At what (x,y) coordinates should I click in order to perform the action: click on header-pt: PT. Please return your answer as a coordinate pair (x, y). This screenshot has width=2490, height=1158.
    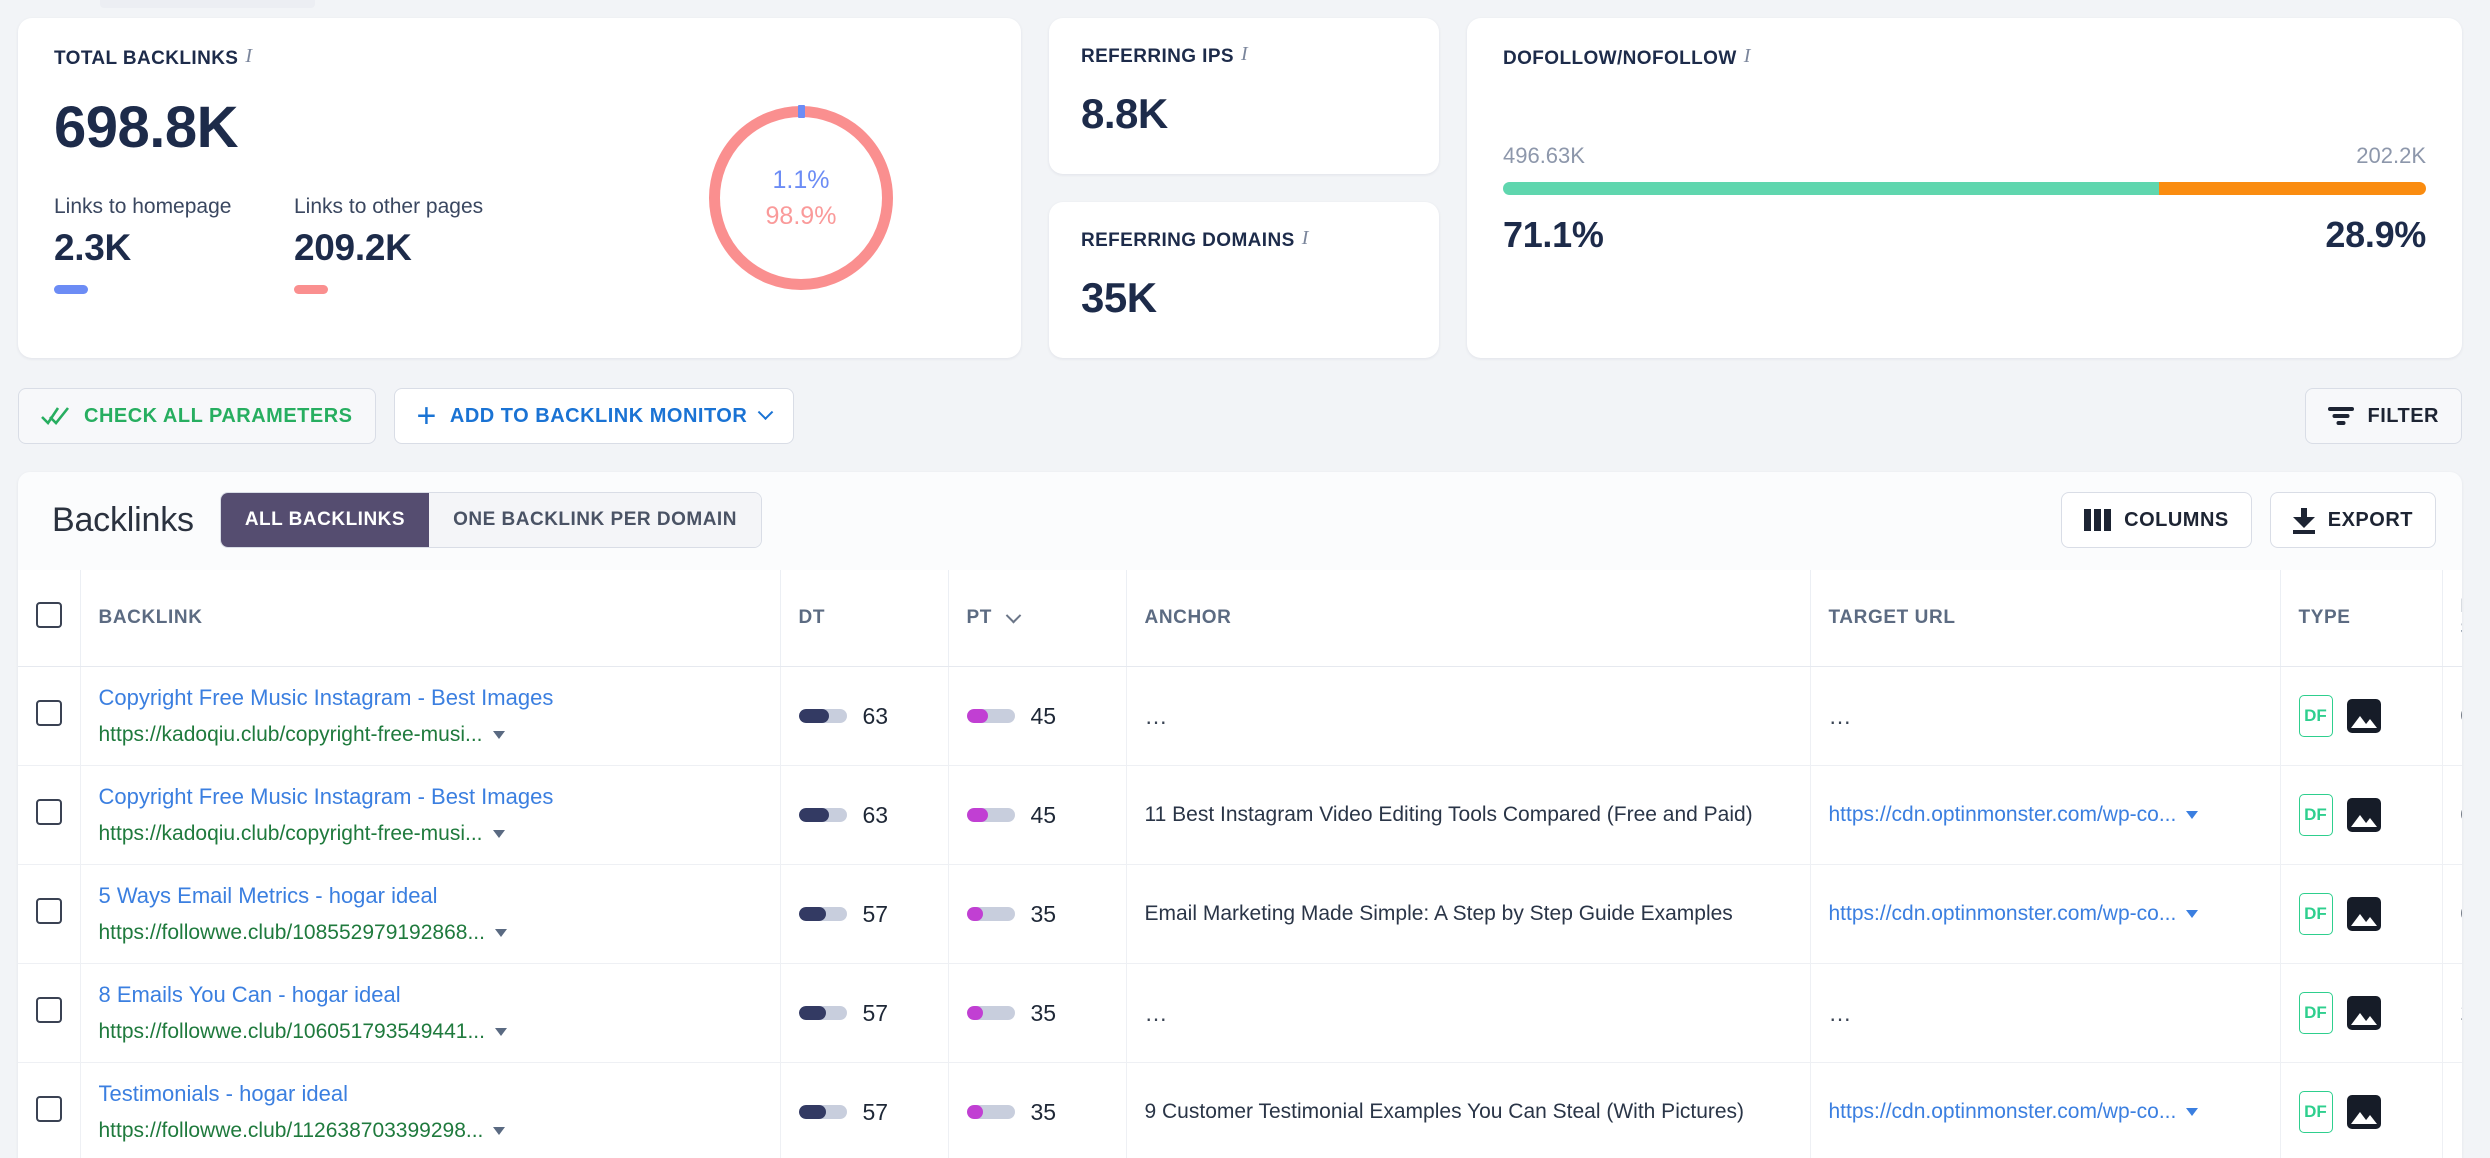
    Looking at the image, I should click on (1037, 618).